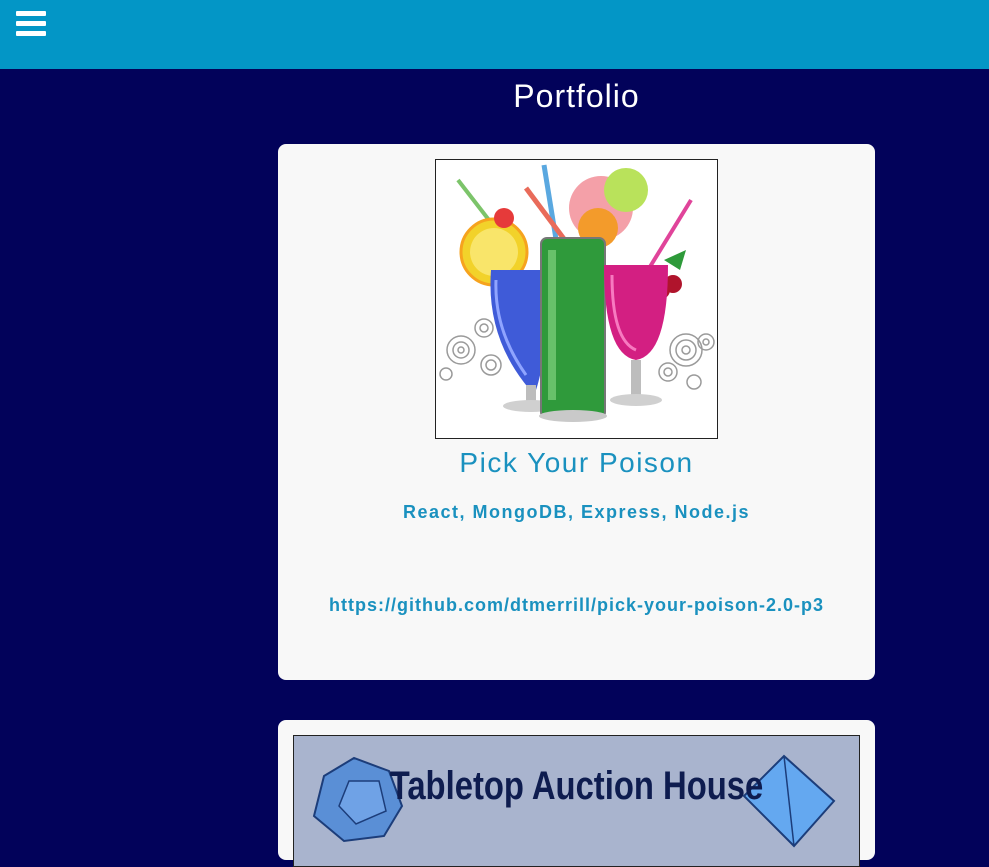 The height and width of the screenshot is (867, 989). I want to click on project-tech-stack: React, MongoDB, Express, Node.js, so click(576, 512).